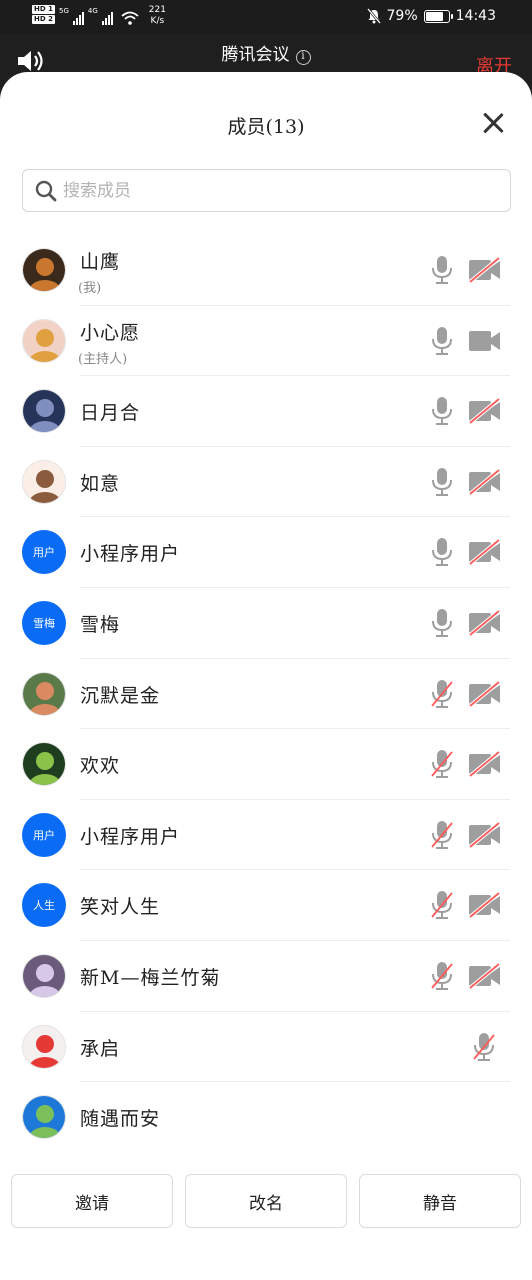  Describe the element at coordinates (475, 16) in the screenshot. I see `clock: 14:43` at that location.